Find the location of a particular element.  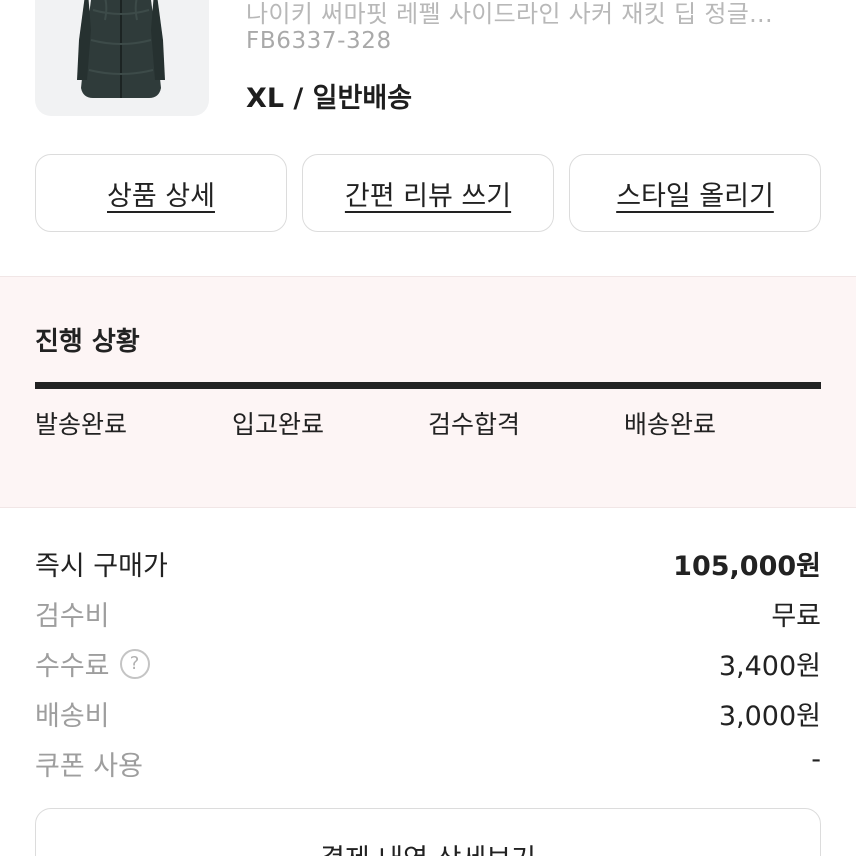

product-code: FB6337-328 is located at coordinates (319, 41).